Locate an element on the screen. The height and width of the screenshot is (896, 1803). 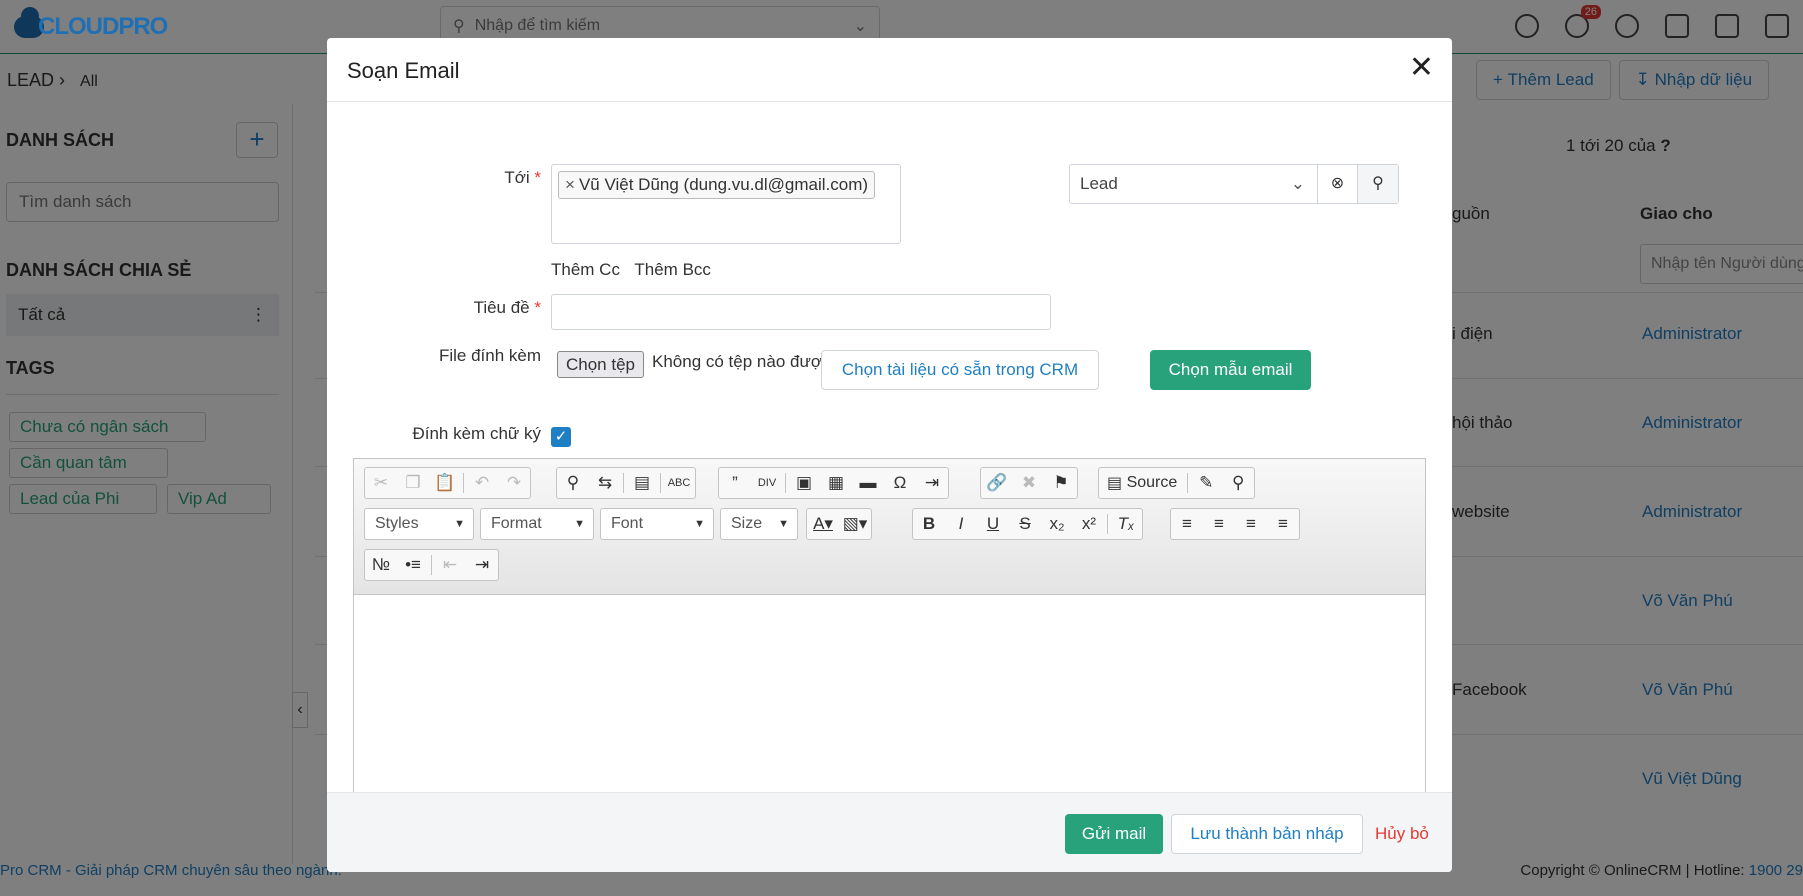
size-dropdown: Size ▼ is located at coordinates (759, 524).